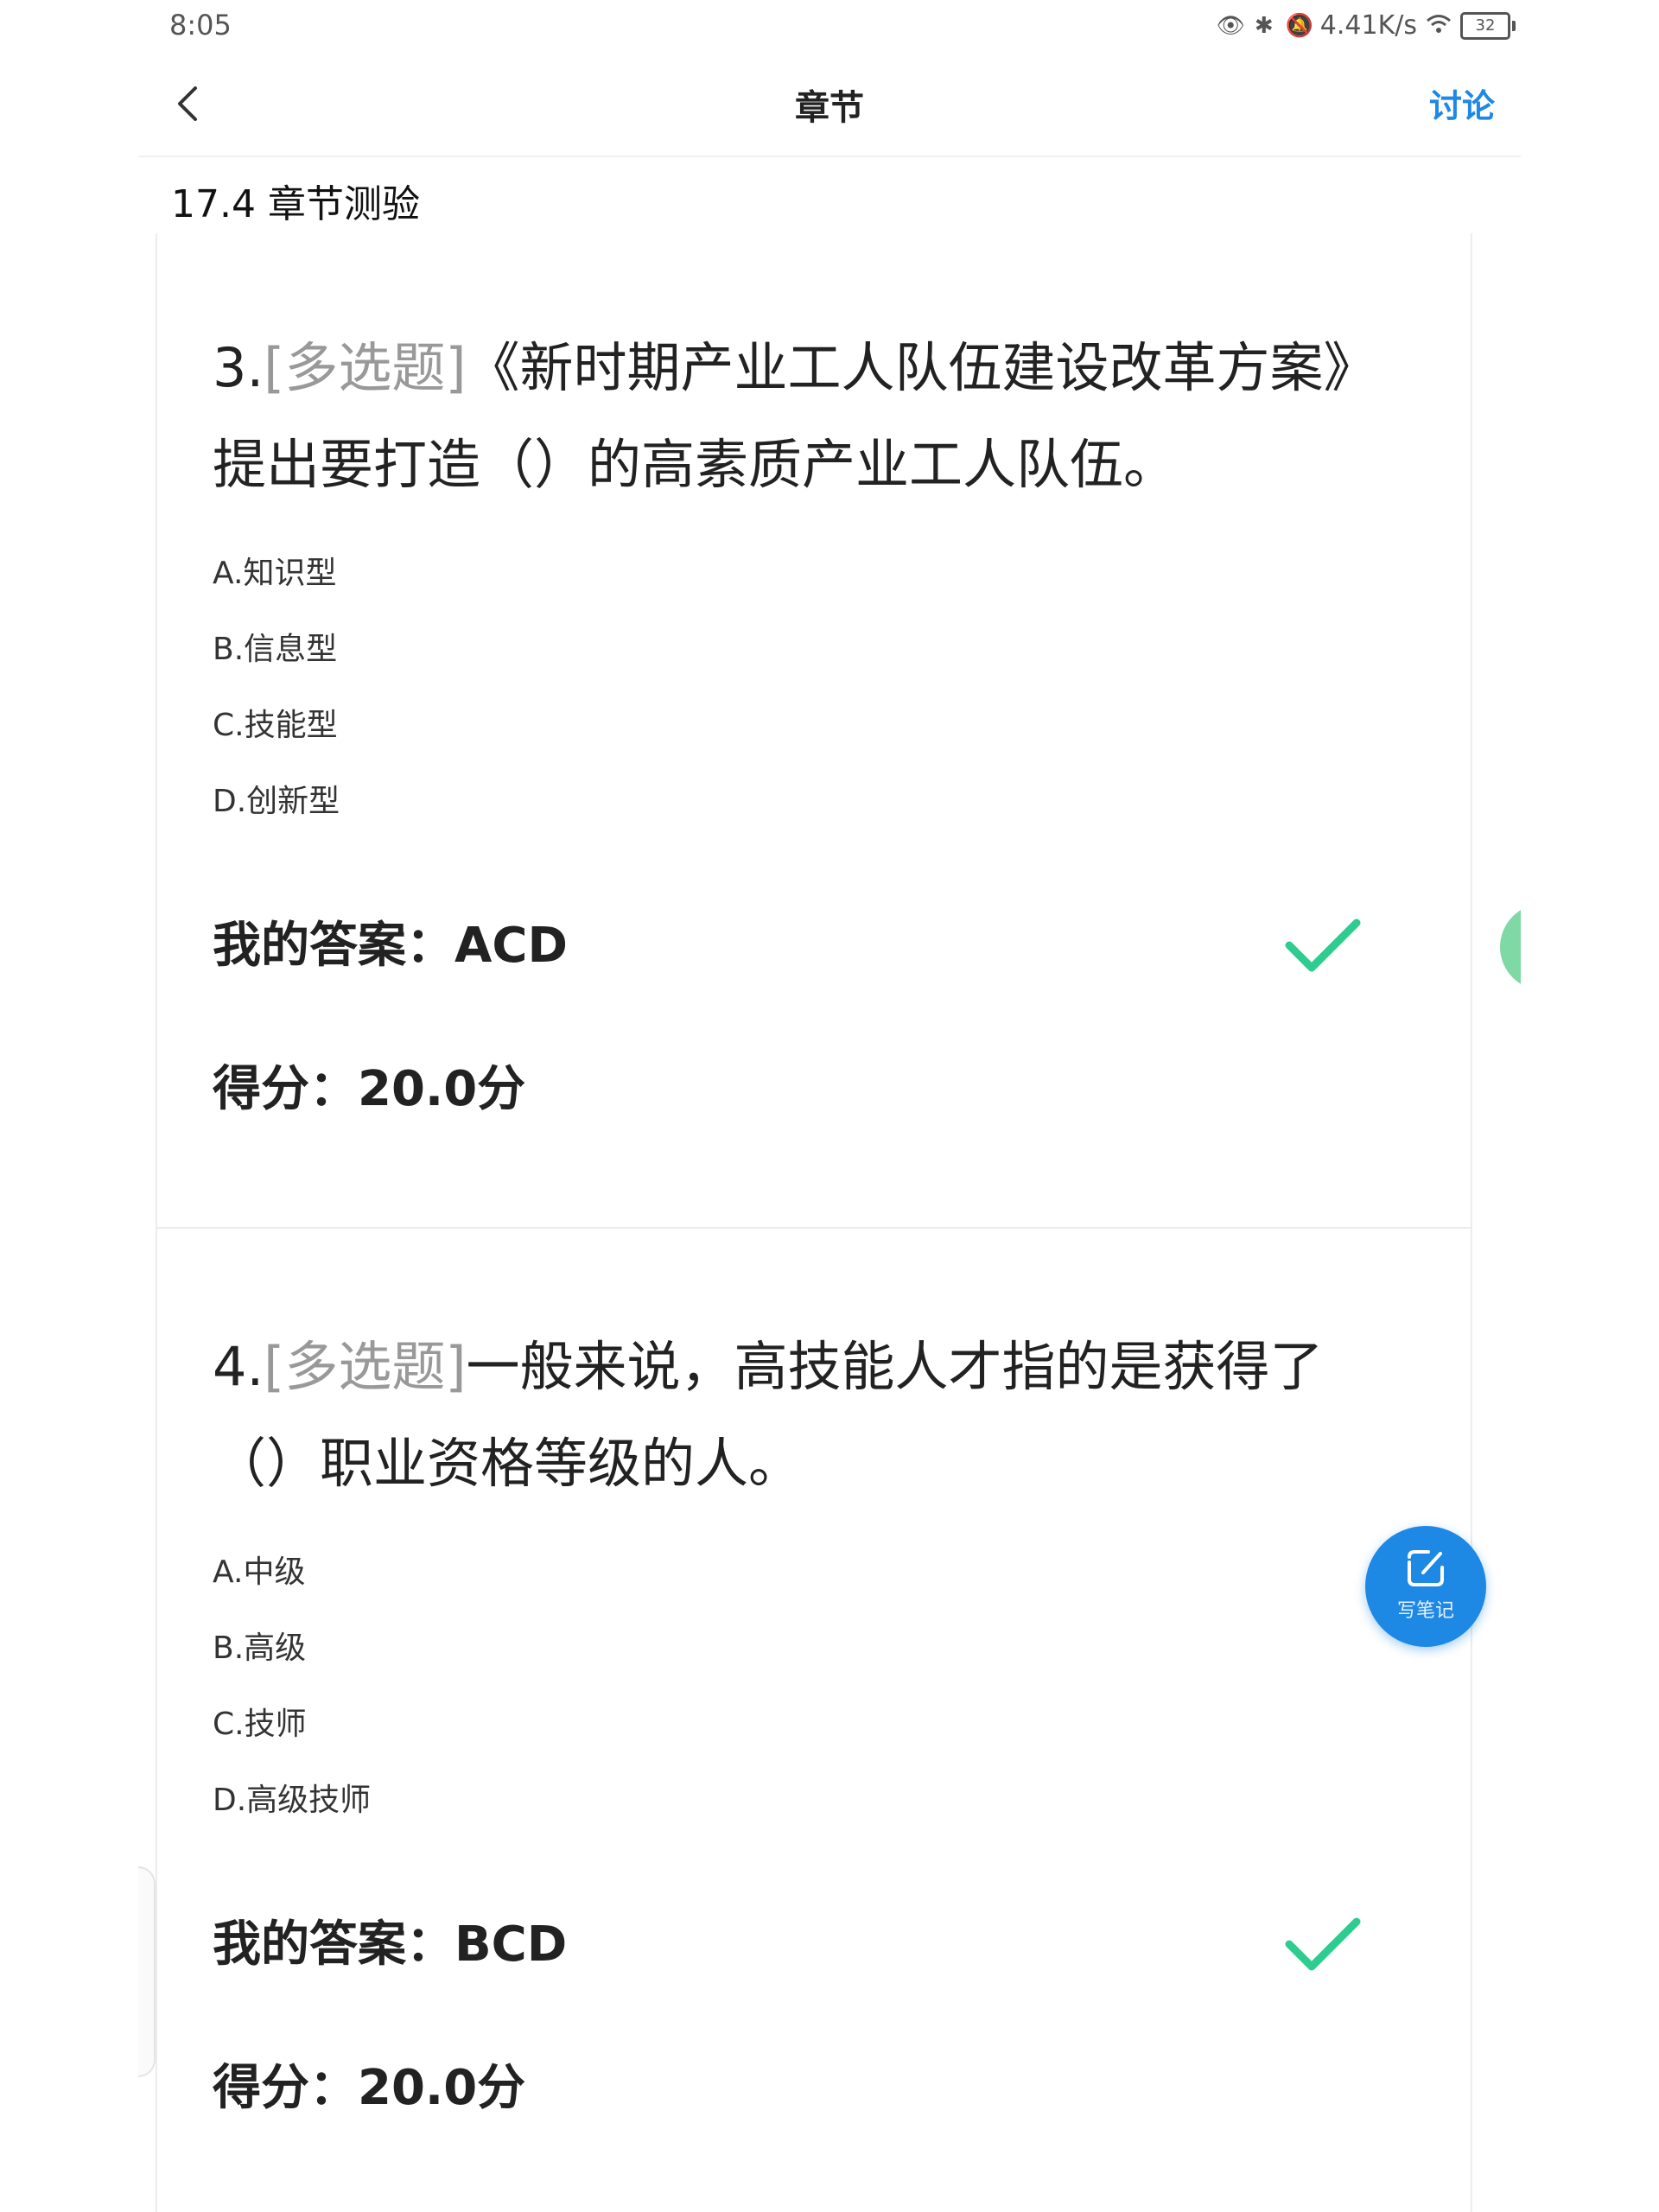 This screenshot has width=1659, height=2212. What do you see at coordinates (800, 1415) in the screenshot?
I see `question-text: 4.[多选题]一般来说，高技能人才指的是获得了（）职业资格等级的人。` at bounding box center [800, 1415].